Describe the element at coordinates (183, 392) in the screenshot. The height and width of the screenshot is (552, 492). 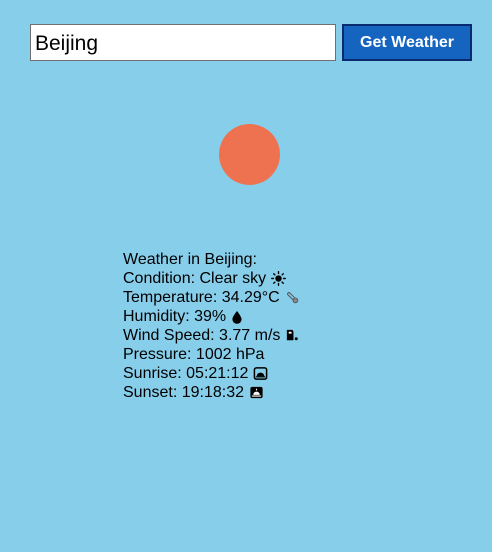
I see `sunset-text: Sunset: 19:18:32` at that location.